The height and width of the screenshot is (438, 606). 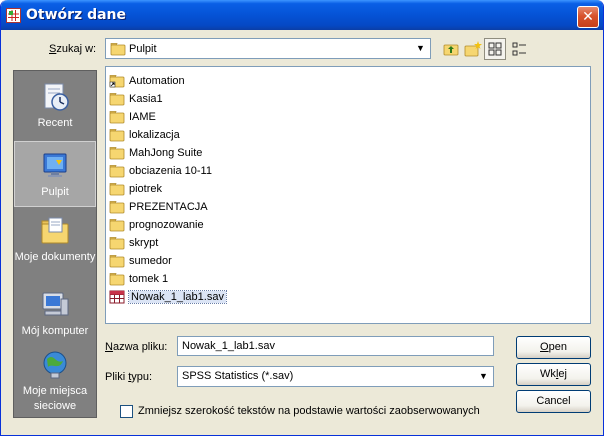 I want to click on my-computer-icon, so click(x=55, y=304).